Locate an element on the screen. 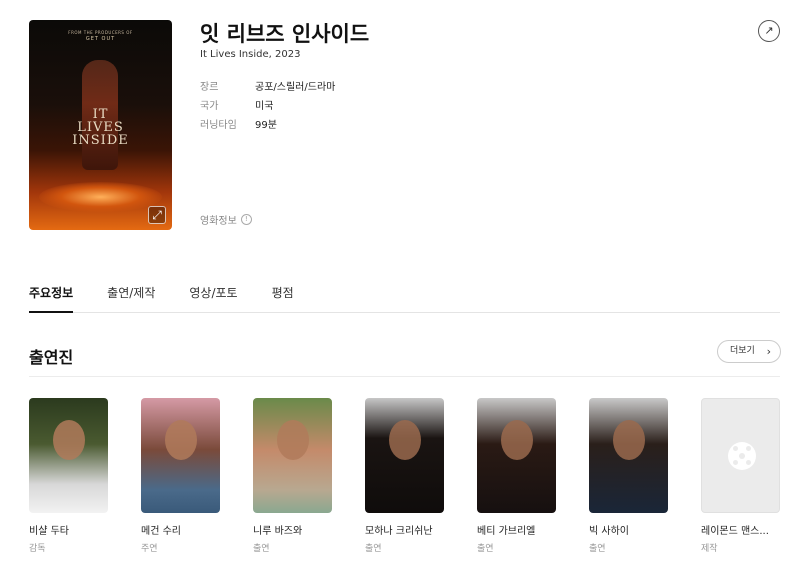  more-button: 더보기 › is located at coordinates (749, 351).